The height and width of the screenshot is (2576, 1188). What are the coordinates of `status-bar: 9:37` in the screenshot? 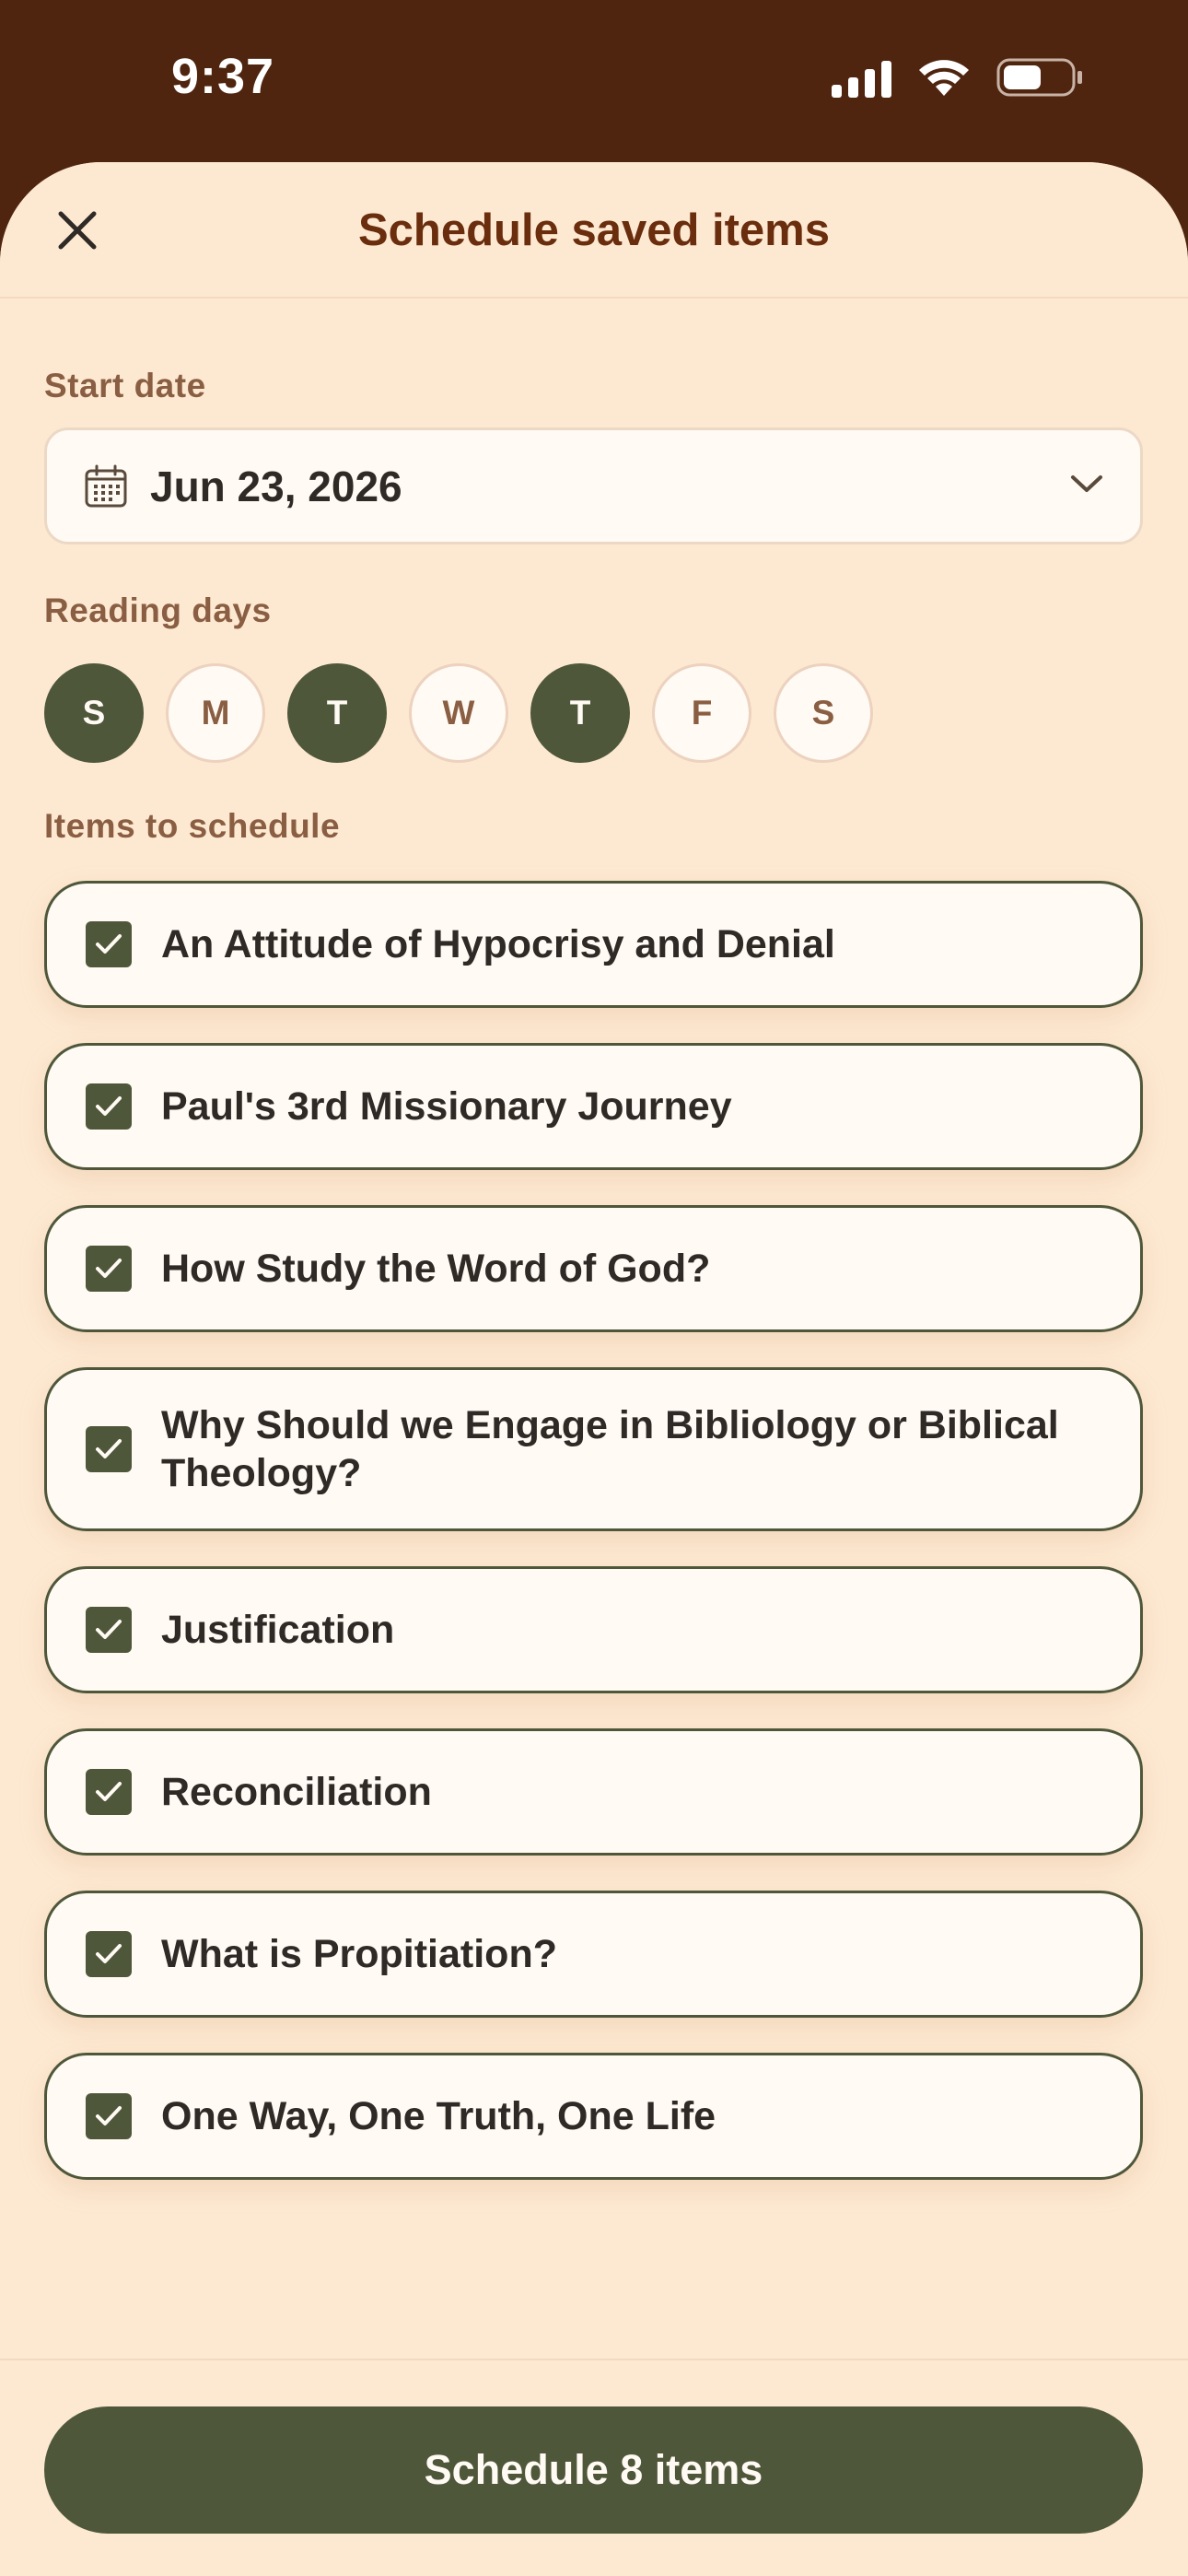 It's located at (594, 83).